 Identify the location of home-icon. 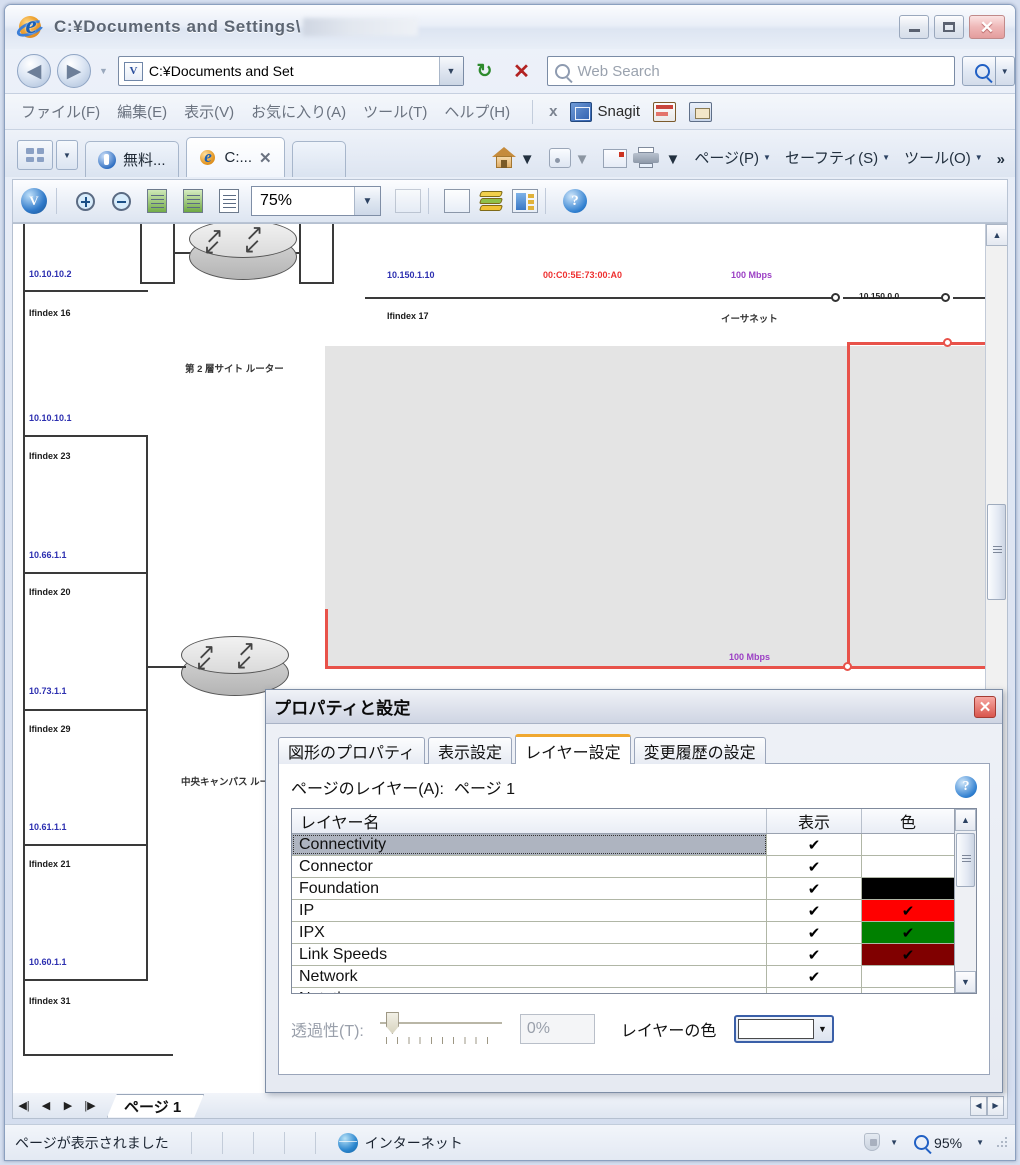
(503, 157).